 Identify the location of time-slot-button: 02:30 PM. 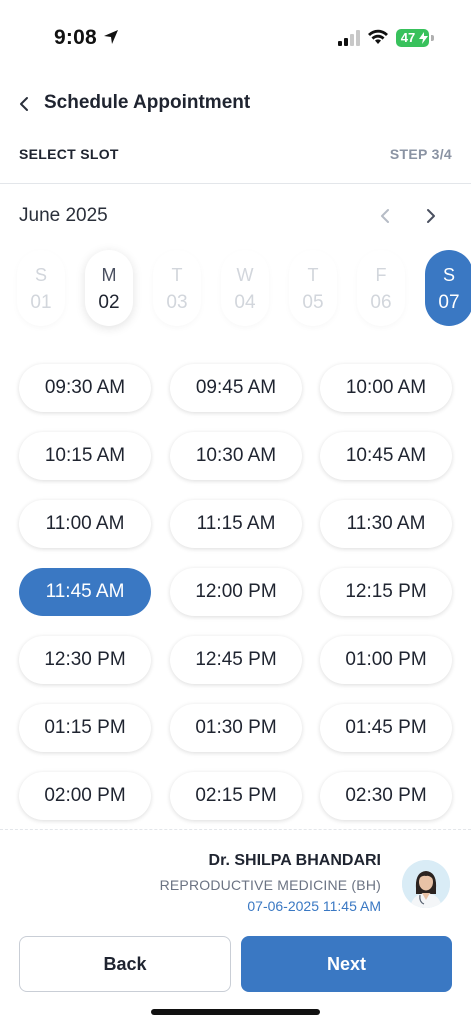
(386, 796).